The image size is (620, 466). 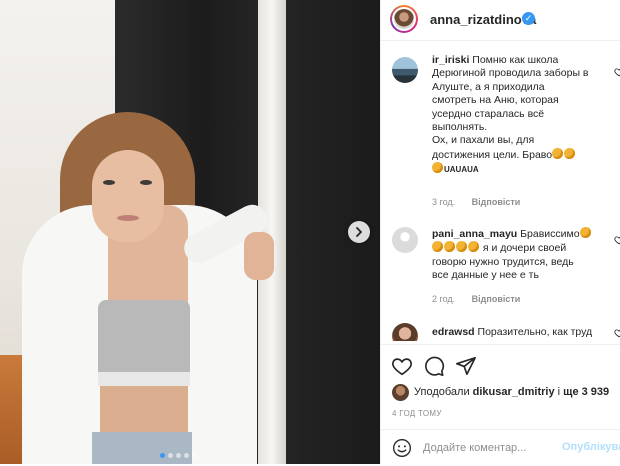 I want to click on likes-text: Уподобали dikusar_dmitriy і ще 3 939, so click(x=511, y=392).